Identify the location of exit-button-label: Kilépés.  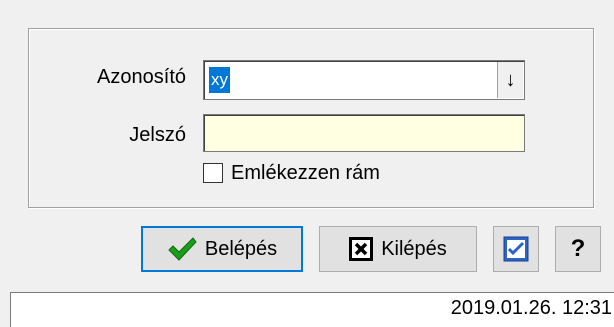
(414, 248).